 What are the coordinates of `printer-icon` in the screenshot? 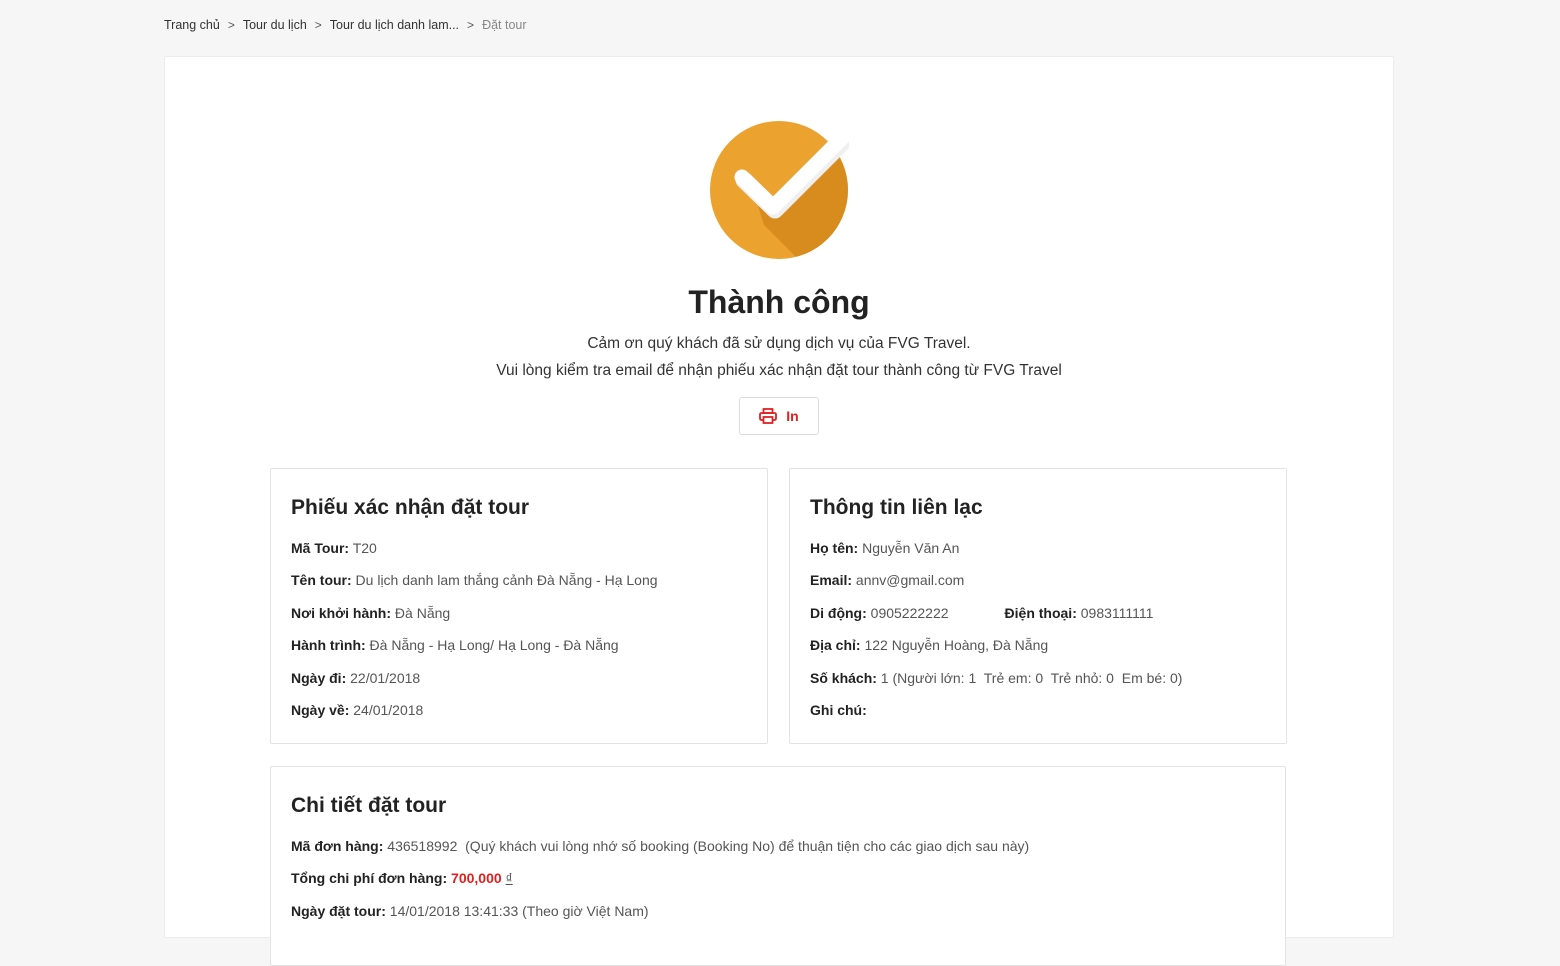 It's located at (768, 416).